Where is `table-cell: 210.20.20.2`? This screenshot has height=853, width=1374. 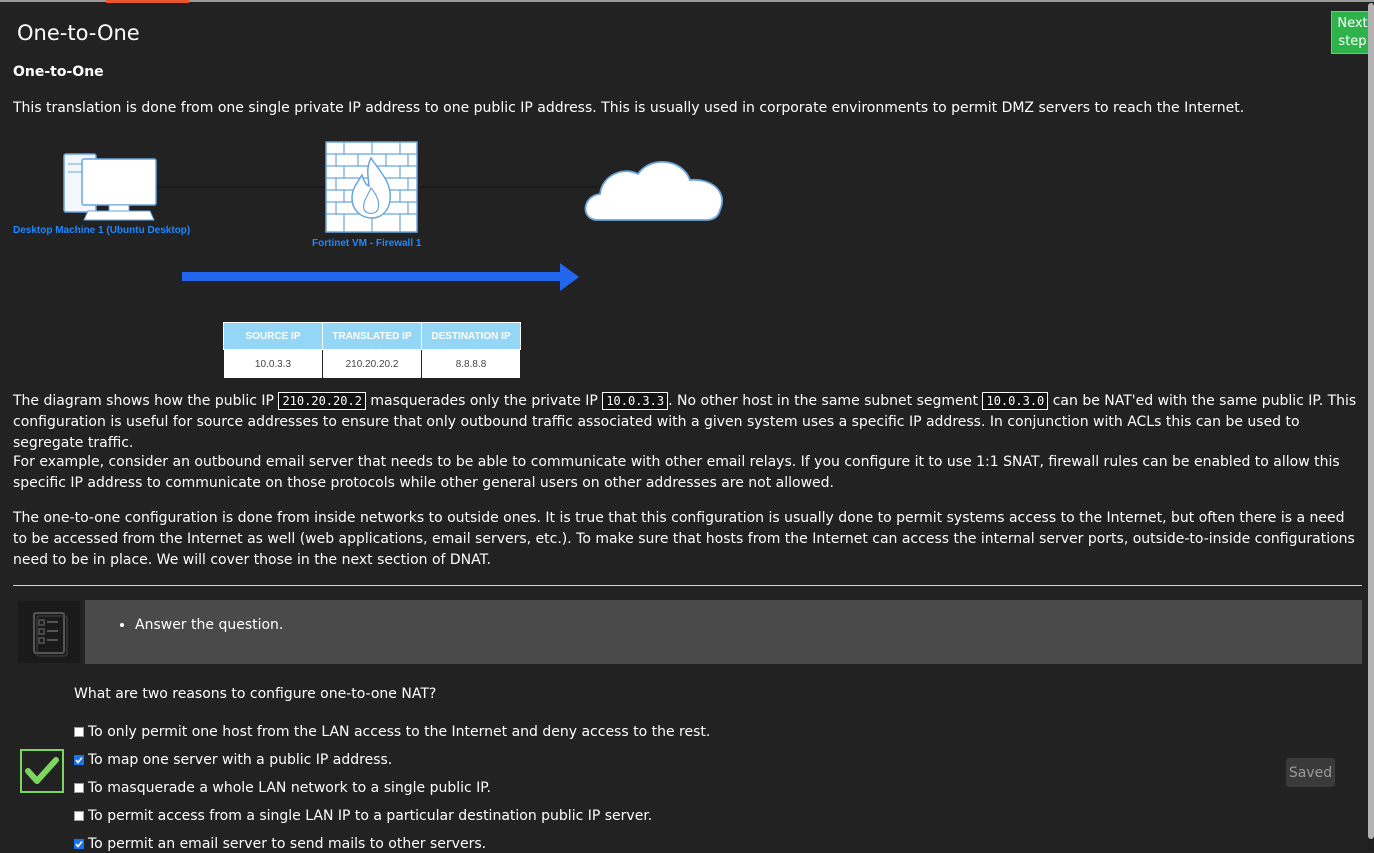
table-cell: 210.20.20.2 is located at coordinates (372, 364).